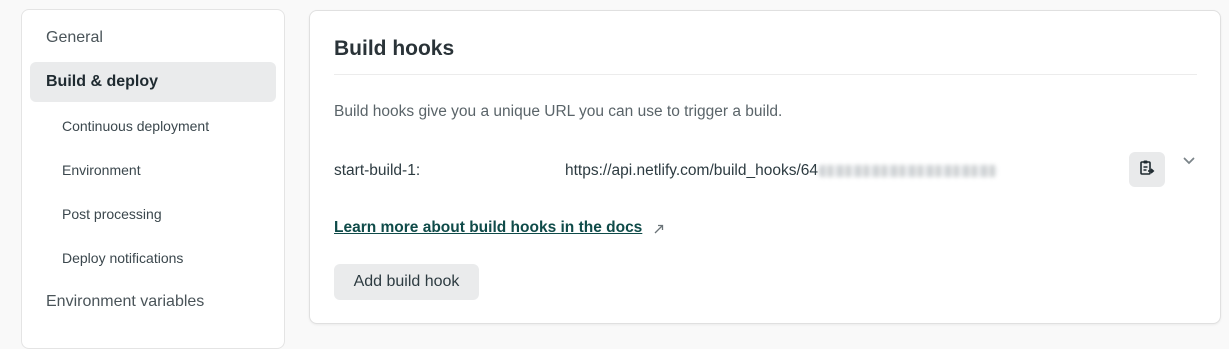  I want to click on external-link-arrow-icon, so click(659, 228).